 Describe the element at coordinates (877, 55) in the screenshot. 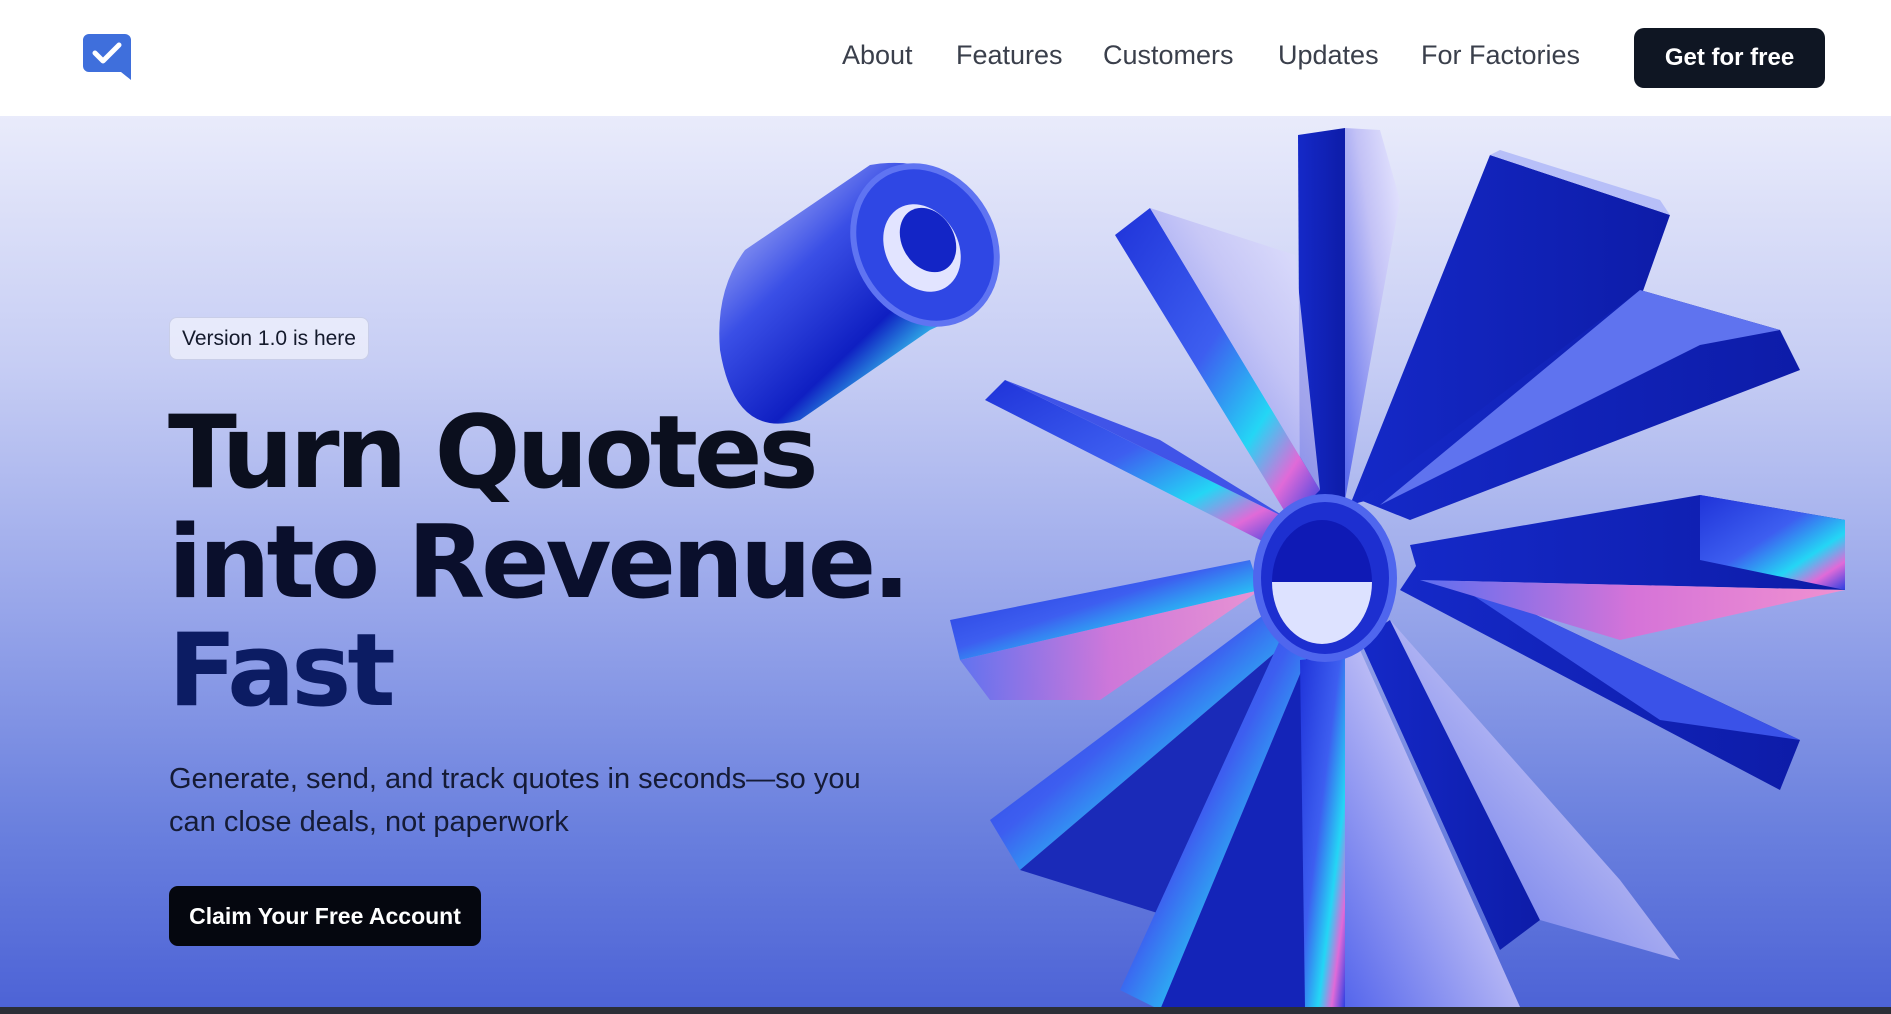

I see `nav-about-link: About` at that location.